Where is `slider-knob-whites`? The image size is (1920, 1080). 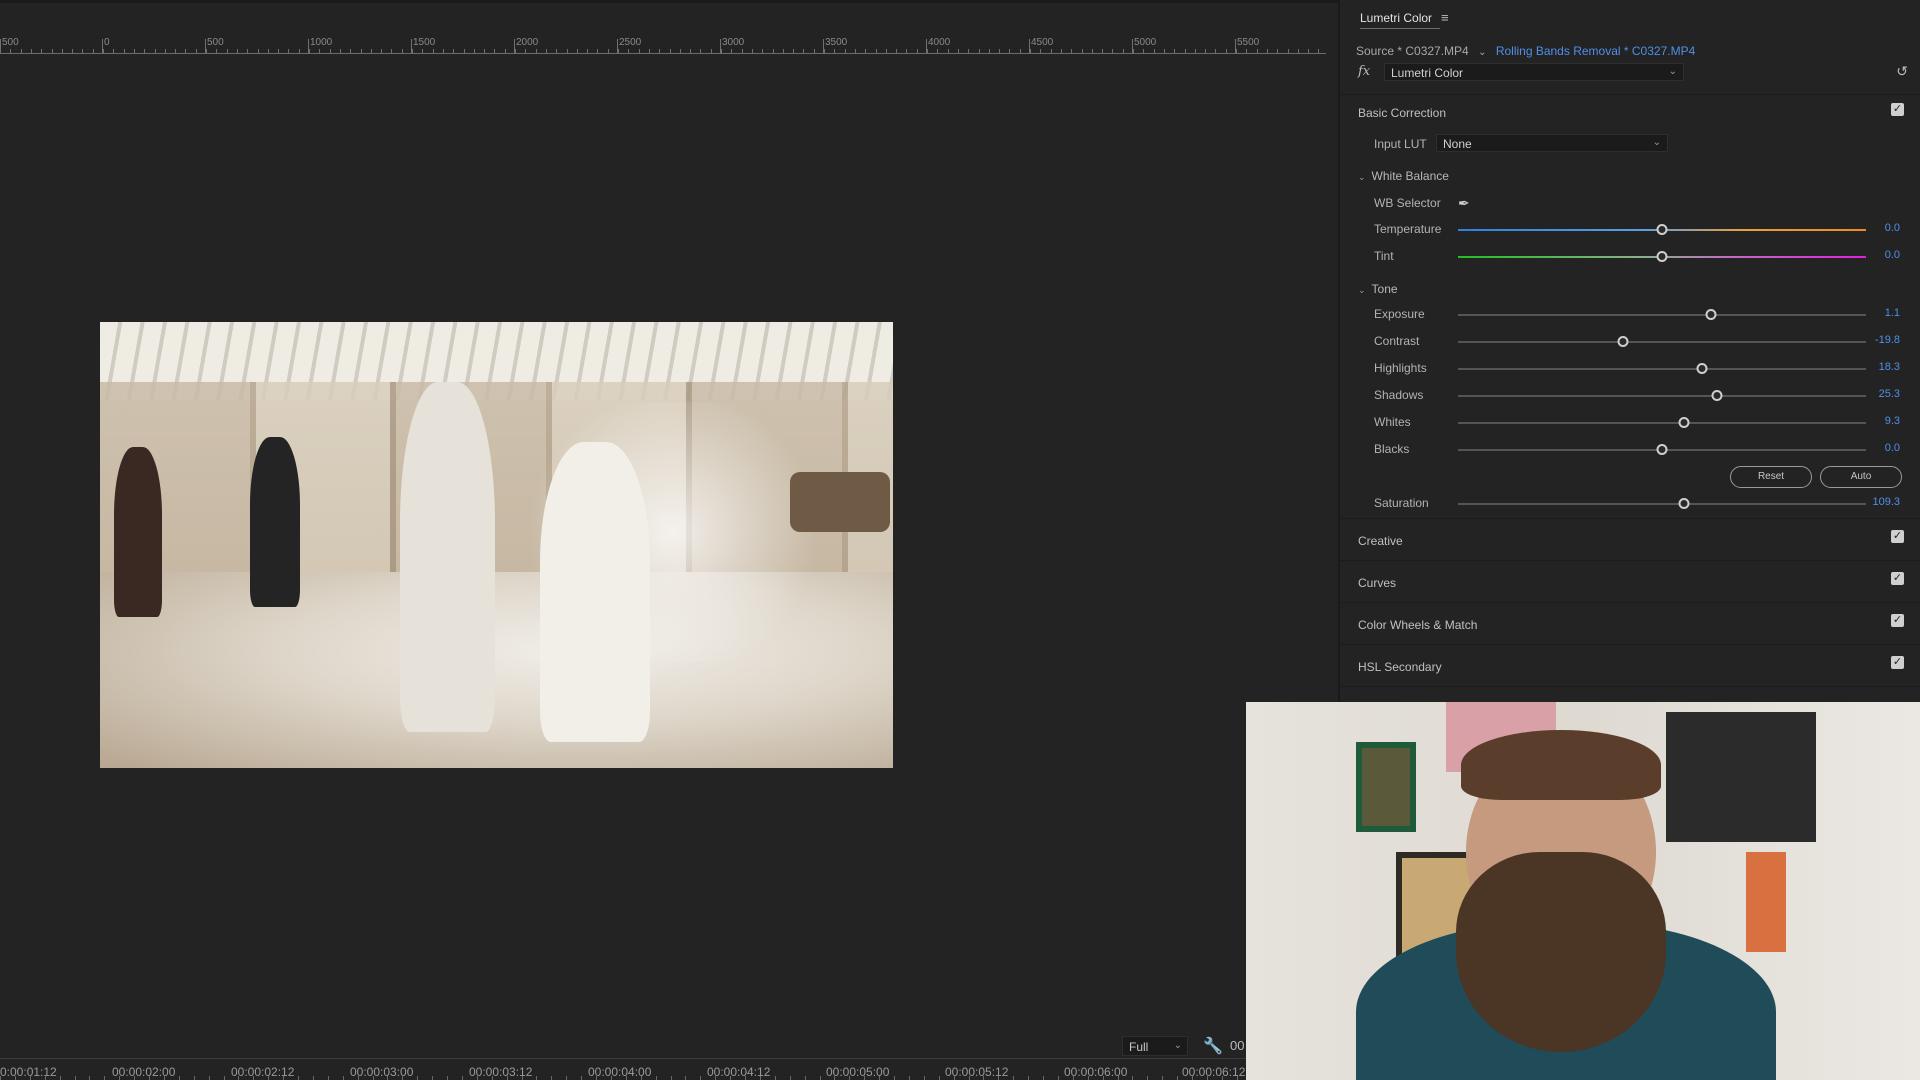 slider-knob-whites is located at coordinates (1684, 422).